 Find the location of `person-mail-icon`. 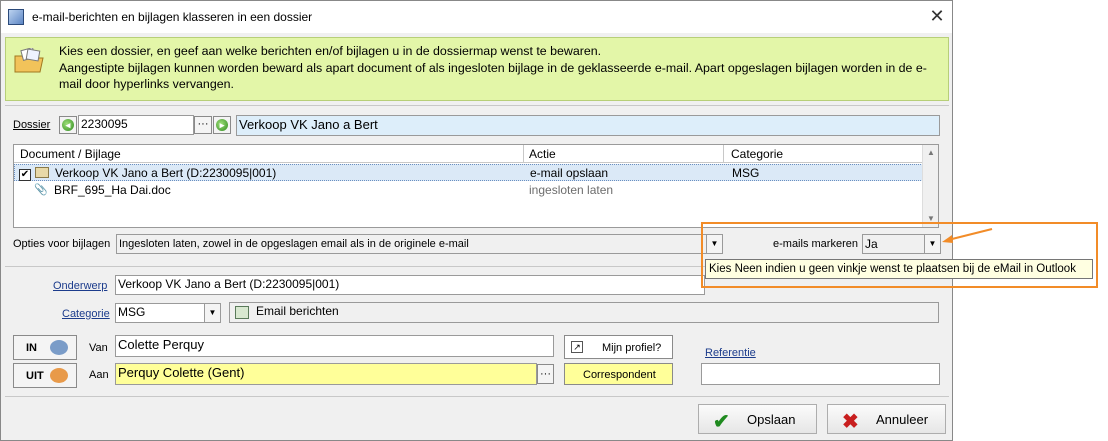

person-mail-icon is located at coordinates (59, 347).